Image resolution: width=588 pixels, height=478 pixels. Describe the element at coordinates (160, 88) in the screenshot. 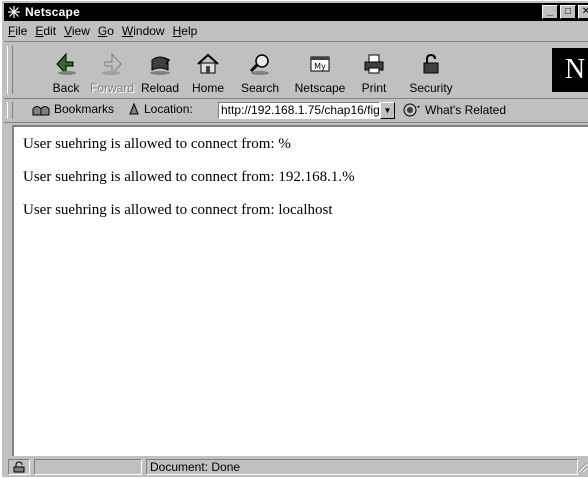

I see `reload-label: Reload` at that location.